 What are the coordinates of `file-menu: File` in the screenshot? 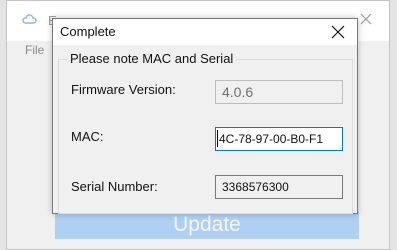 It's located at (34, 50).